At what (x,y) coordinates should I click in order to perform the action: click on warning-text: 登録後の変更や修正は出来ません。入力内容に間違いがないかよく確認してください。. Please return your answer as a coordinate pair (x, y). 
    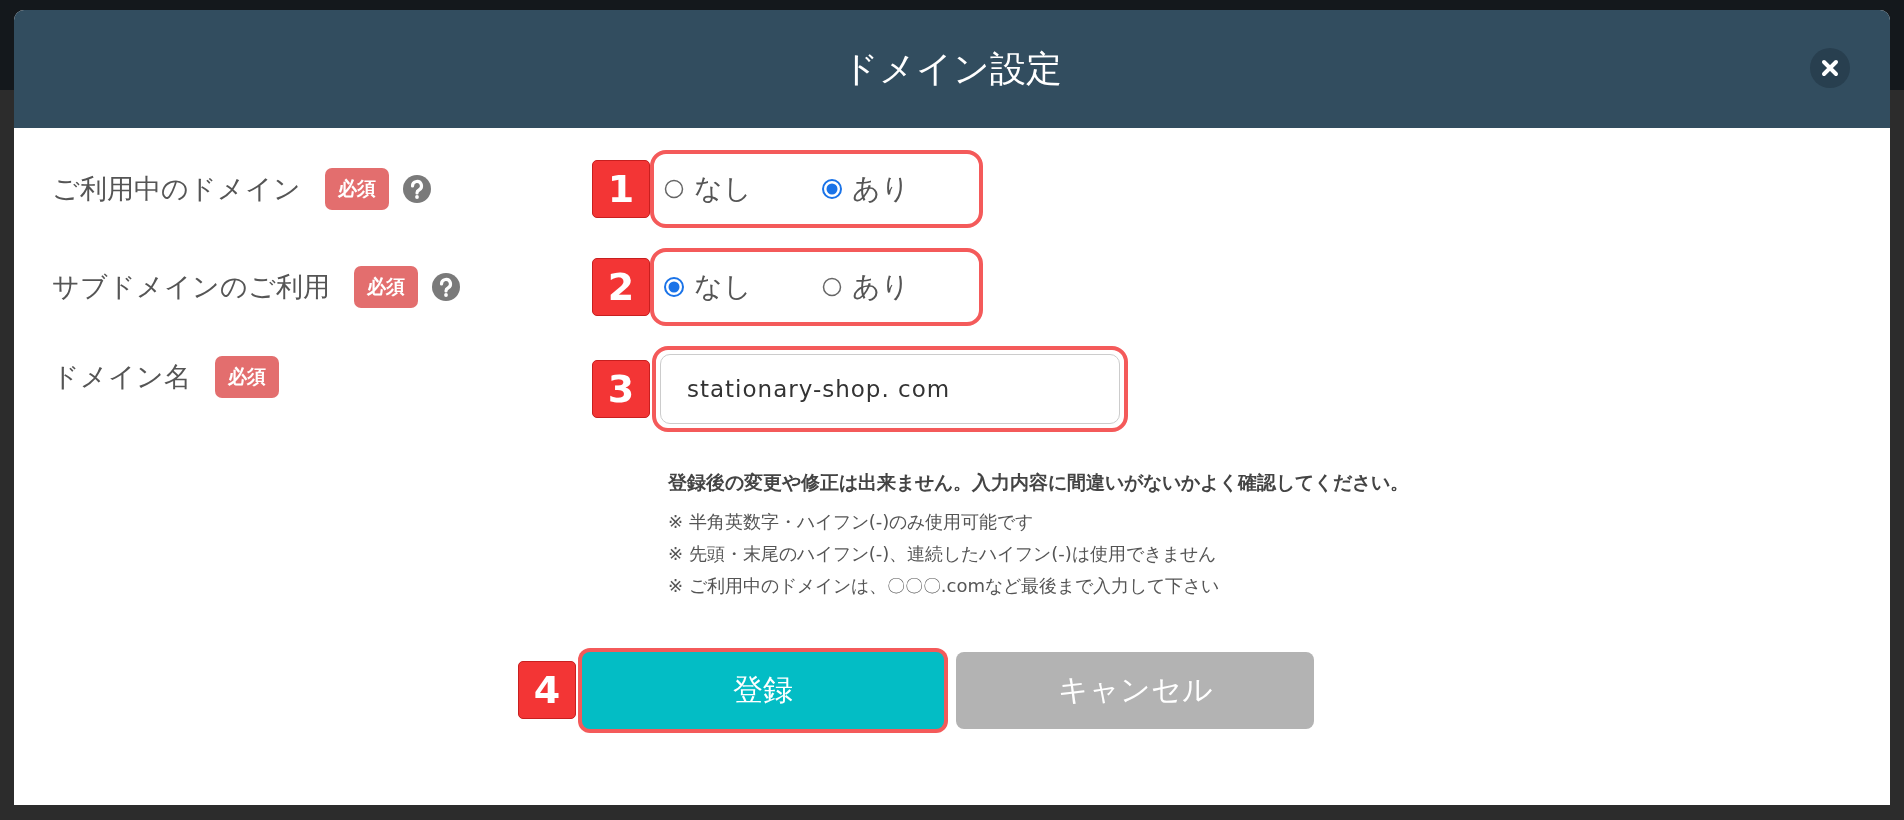
    Looking at the image, I should click on (1039, 482).